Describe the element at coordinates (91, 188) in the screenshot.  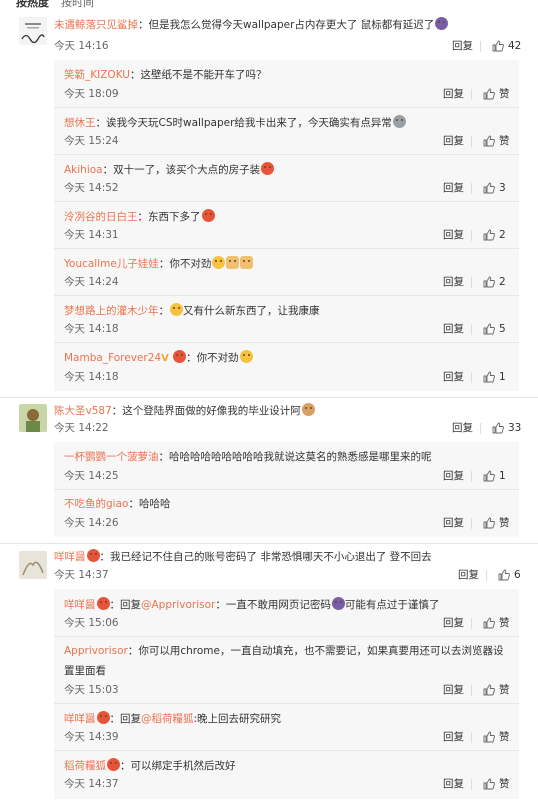
I see `reply-time: 今天 14:52` at that location.